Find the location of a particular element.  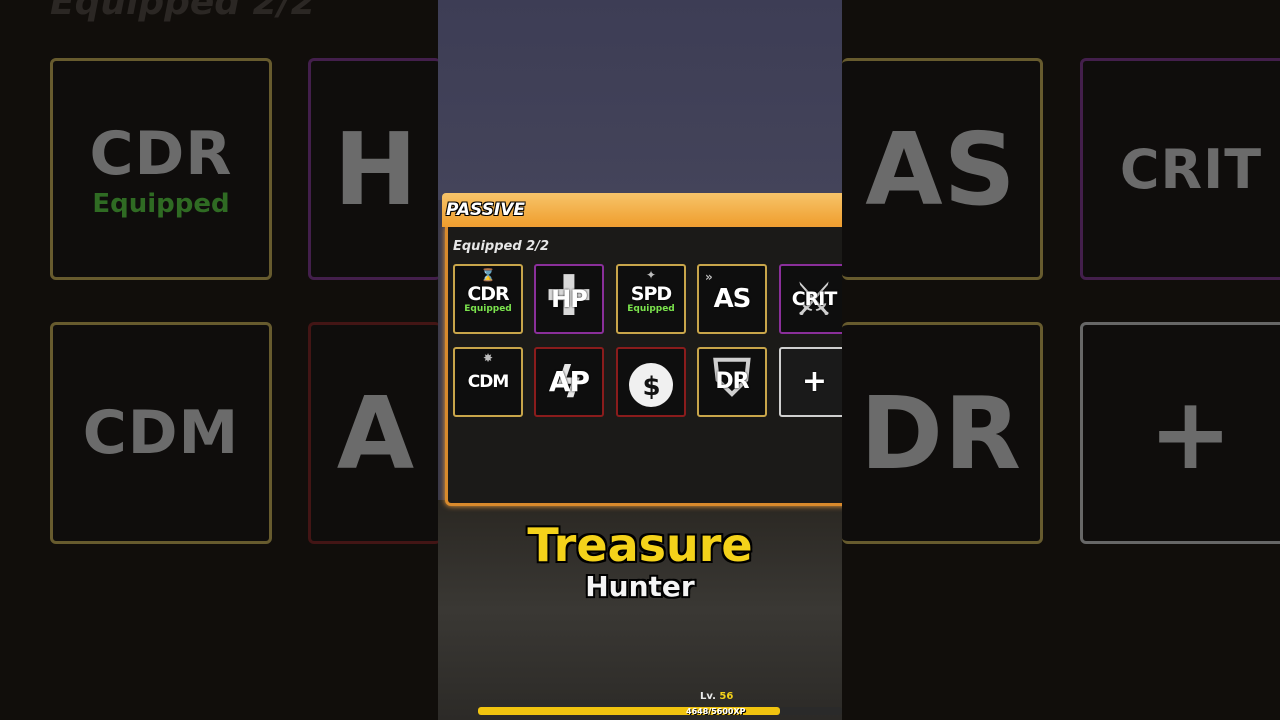

passive-slot-cdm: ✸ CDM is located at coordinates (488, 382).